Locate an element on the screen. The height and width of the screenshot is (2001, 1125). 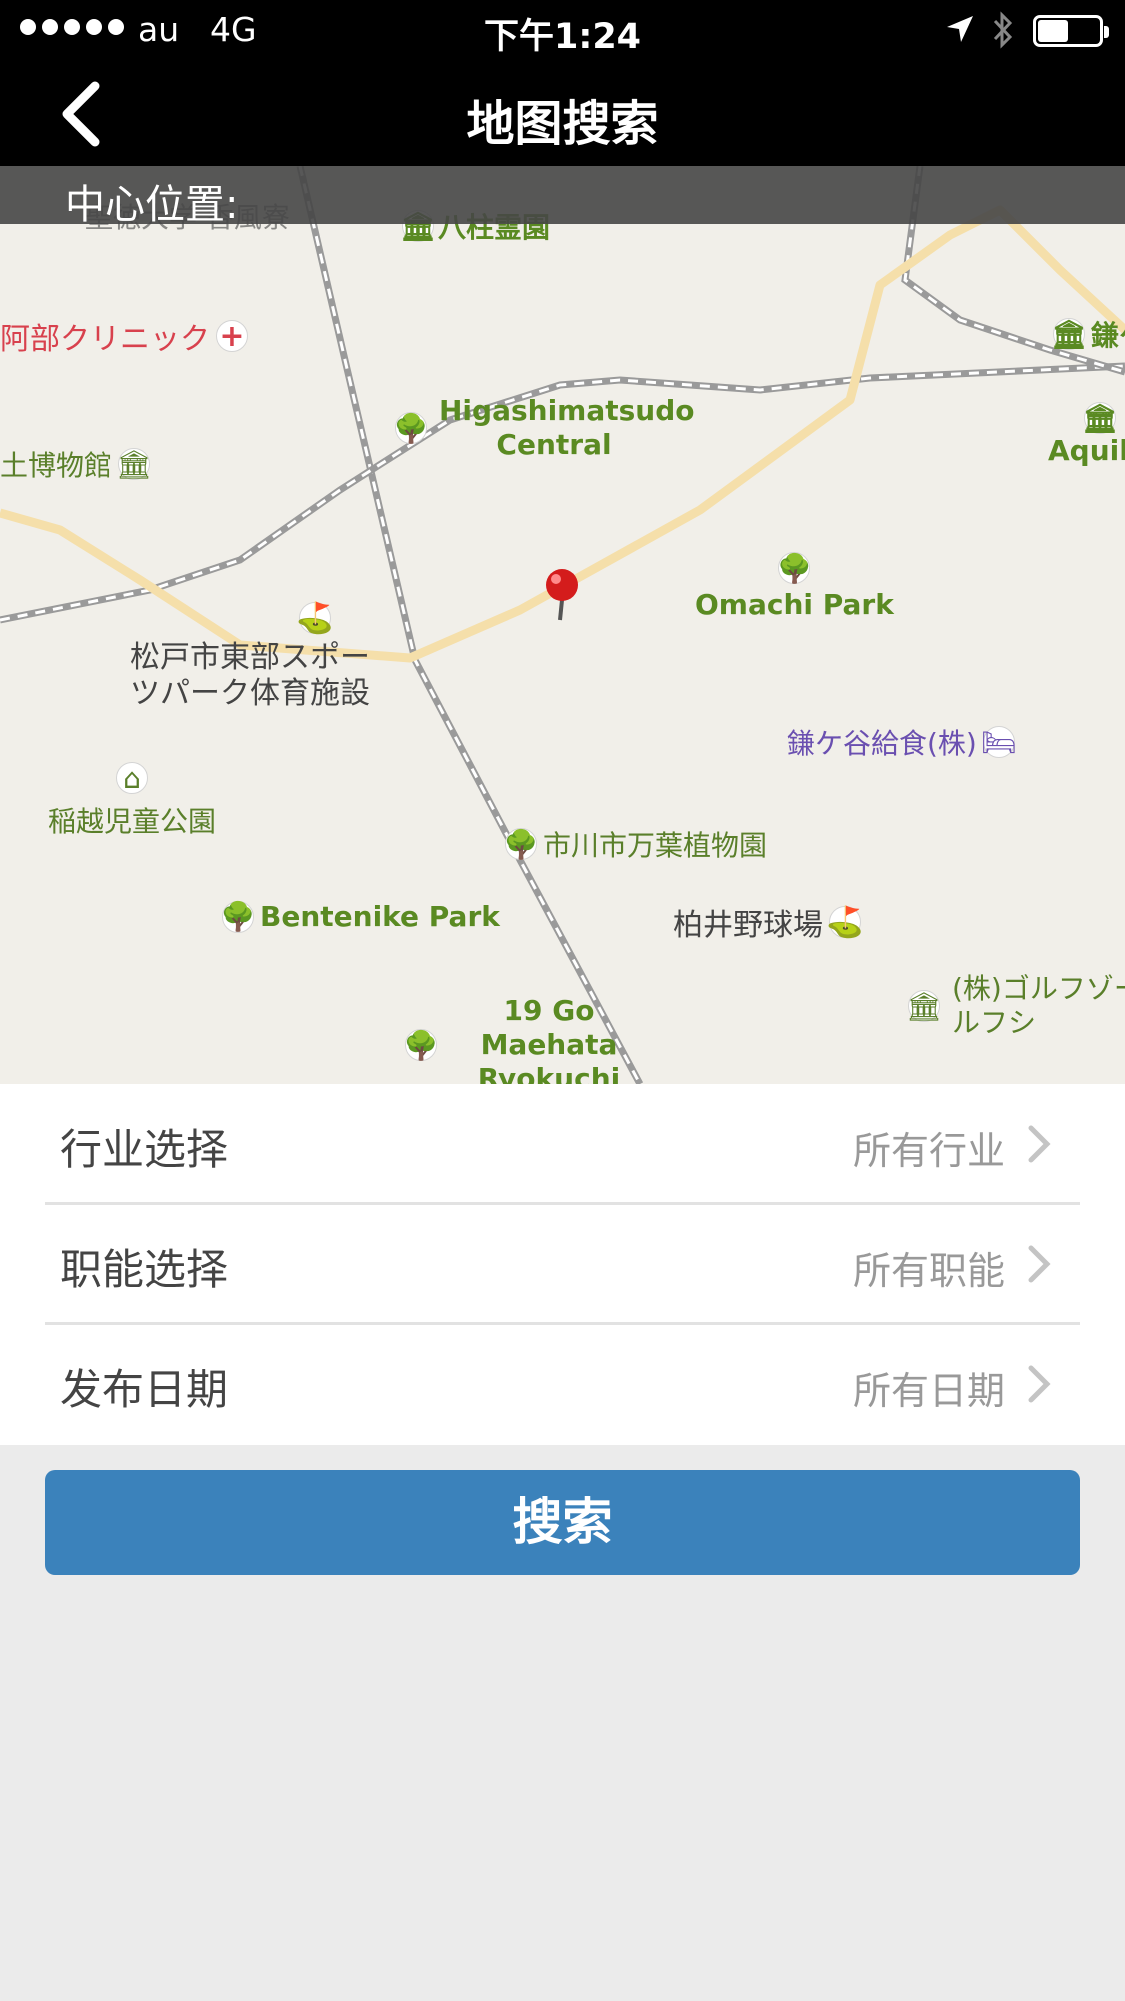
poi-label: Bentenike Park is located at coordinates (380, 916).